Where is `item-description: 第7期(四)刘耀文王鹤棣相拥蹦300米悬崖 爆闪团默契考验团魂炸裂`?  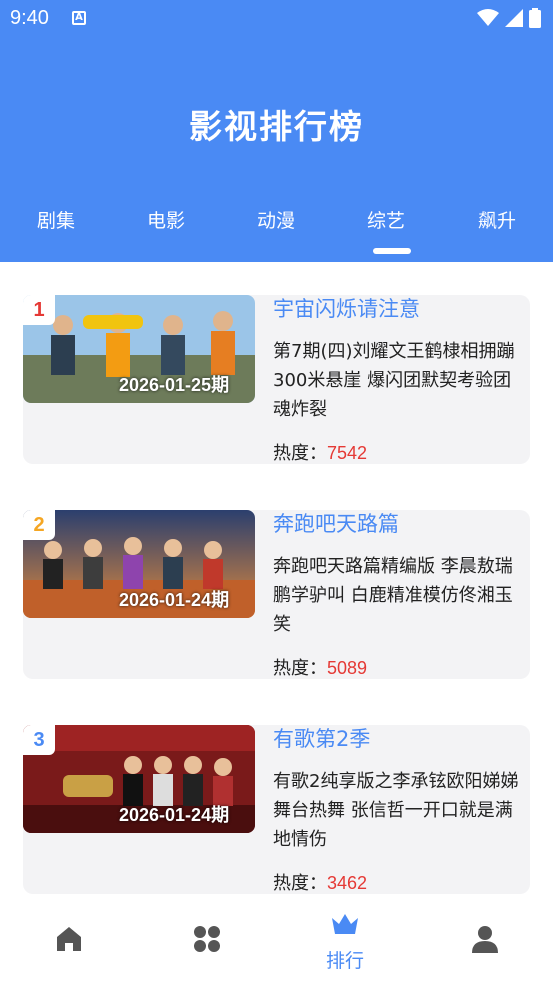 item-description: 第7期(四)刘耀文王鹤棣相拥蹦300米悬崖 爆闪团默契考验团魂炸裂 is located at coordinates (394, 380).